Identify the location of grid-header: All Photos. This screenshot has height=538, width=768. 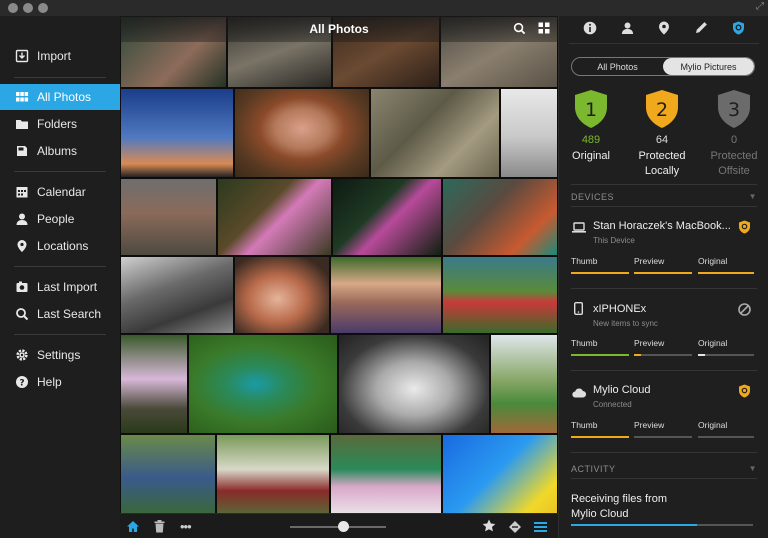
(339, 29).